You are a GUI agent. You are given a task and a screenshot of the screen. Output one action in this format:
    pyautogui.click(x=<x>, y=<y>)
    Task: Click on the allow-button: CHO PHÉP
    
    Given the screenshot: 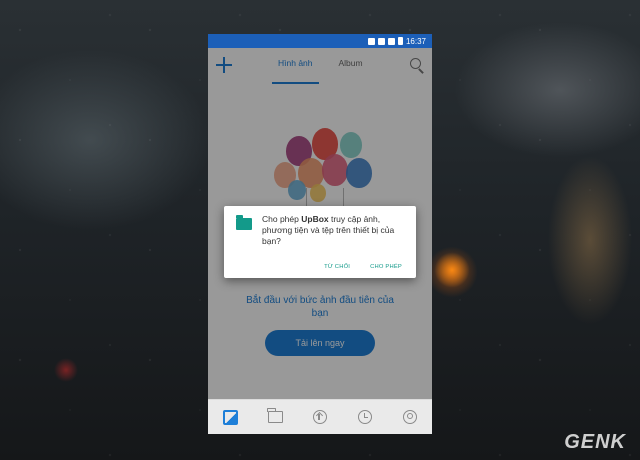 What is the action you would take?
    pyautogui.click(x=386, y=267)
    